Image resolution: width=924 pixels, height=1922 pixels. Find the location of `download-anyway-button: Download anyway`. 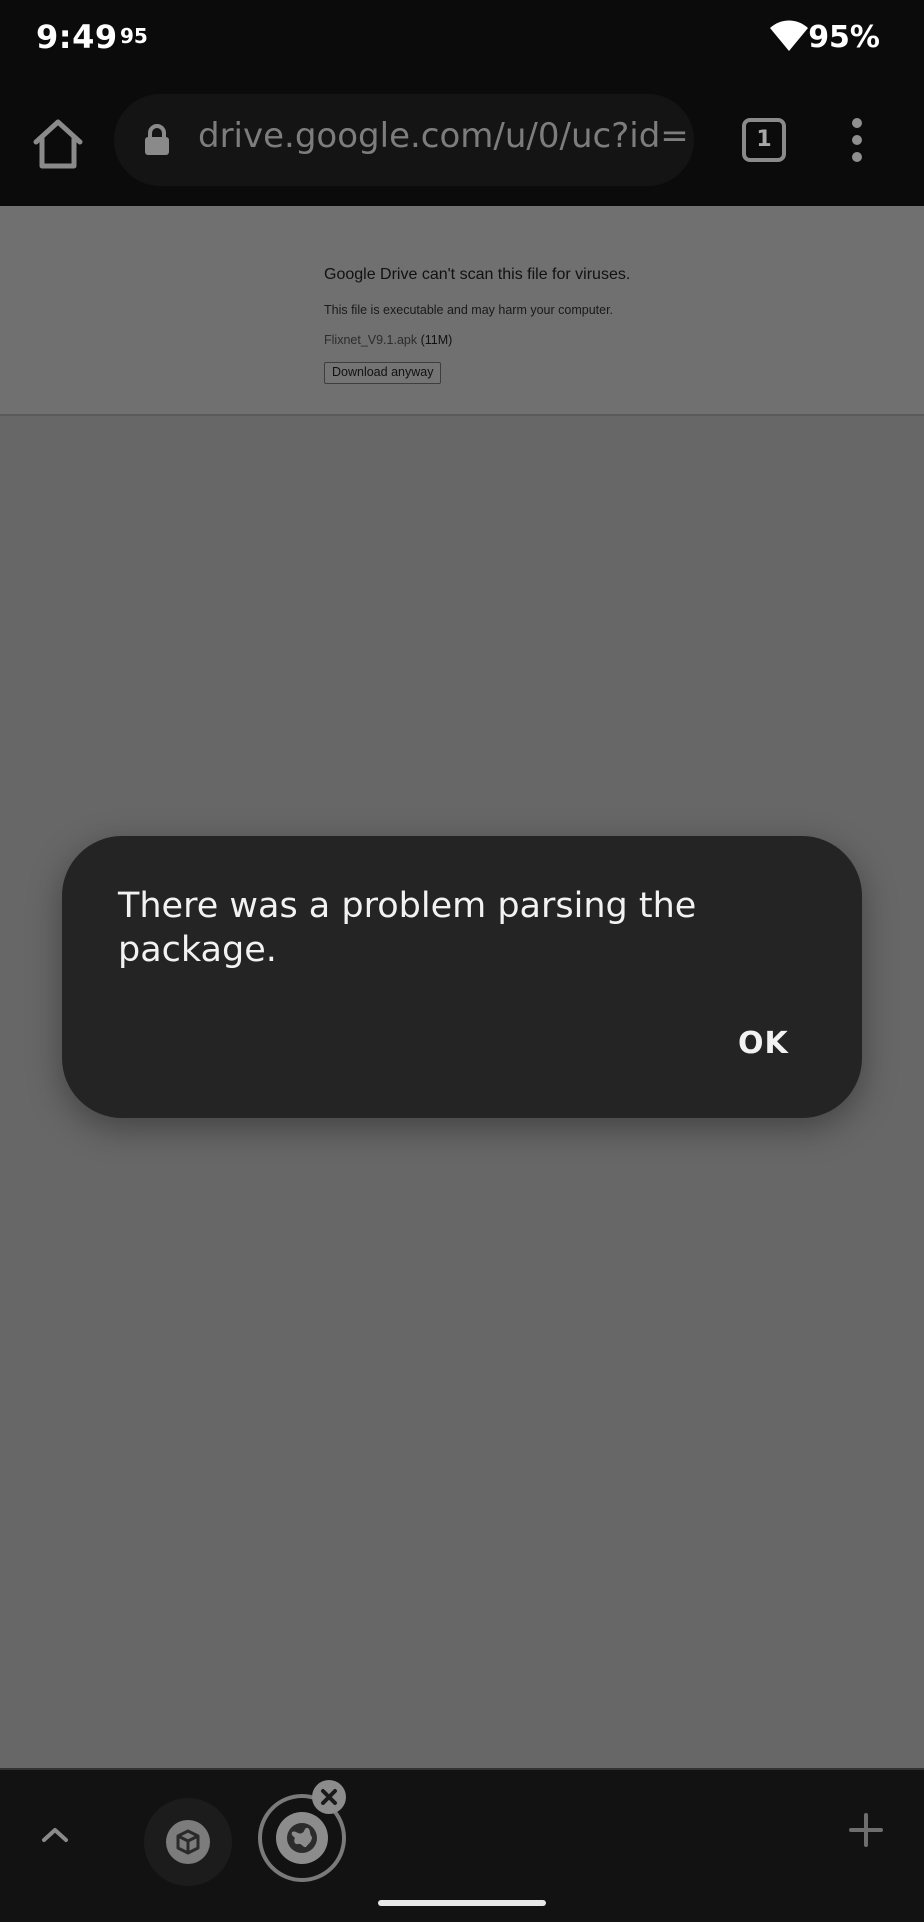

download-anyway-button: Download anyway is located at coordinates (383, 373).